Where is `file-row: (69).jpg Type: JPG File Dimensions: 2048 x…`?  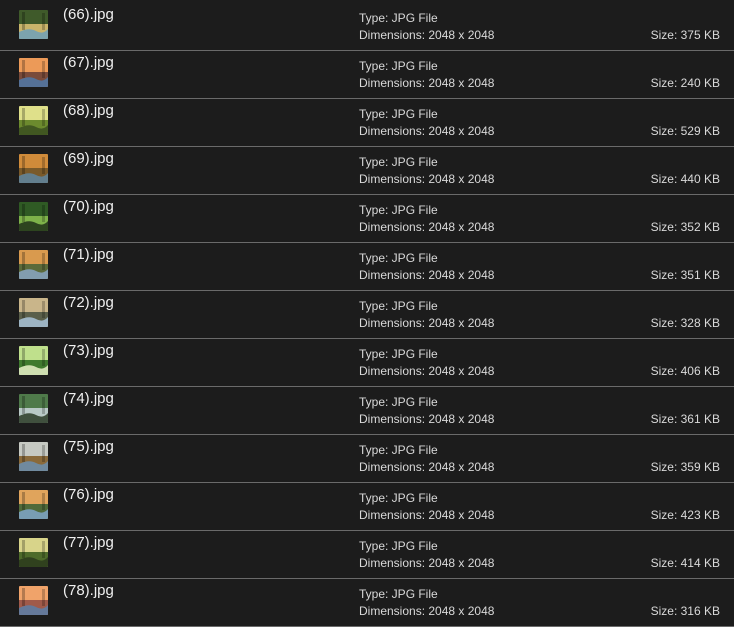
file-row: (69).jpg Type: JPG File Dimensions: 2048 x… is located at coordinates (367, 170).